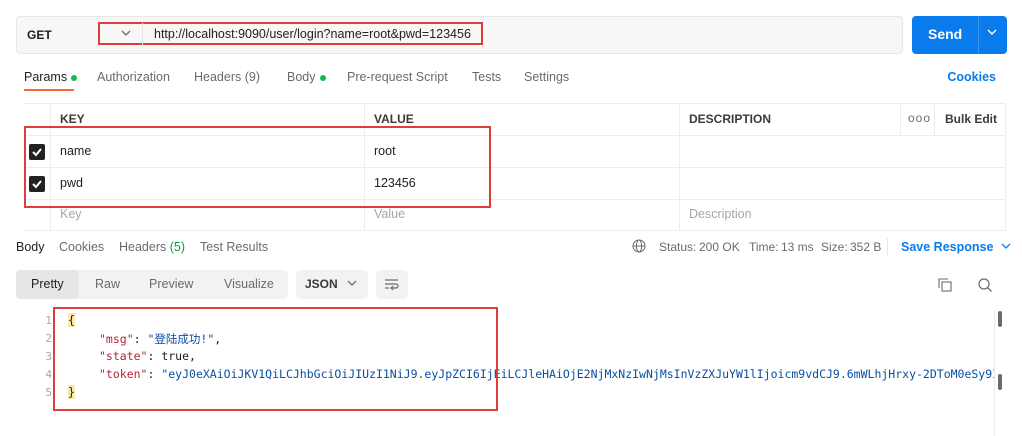 The width and height of the screenshot is (1022, 436). Describe the element at coordinates (730, 119) in the screenshot. I see `column-header-description: DESCRIPTION` at that location.